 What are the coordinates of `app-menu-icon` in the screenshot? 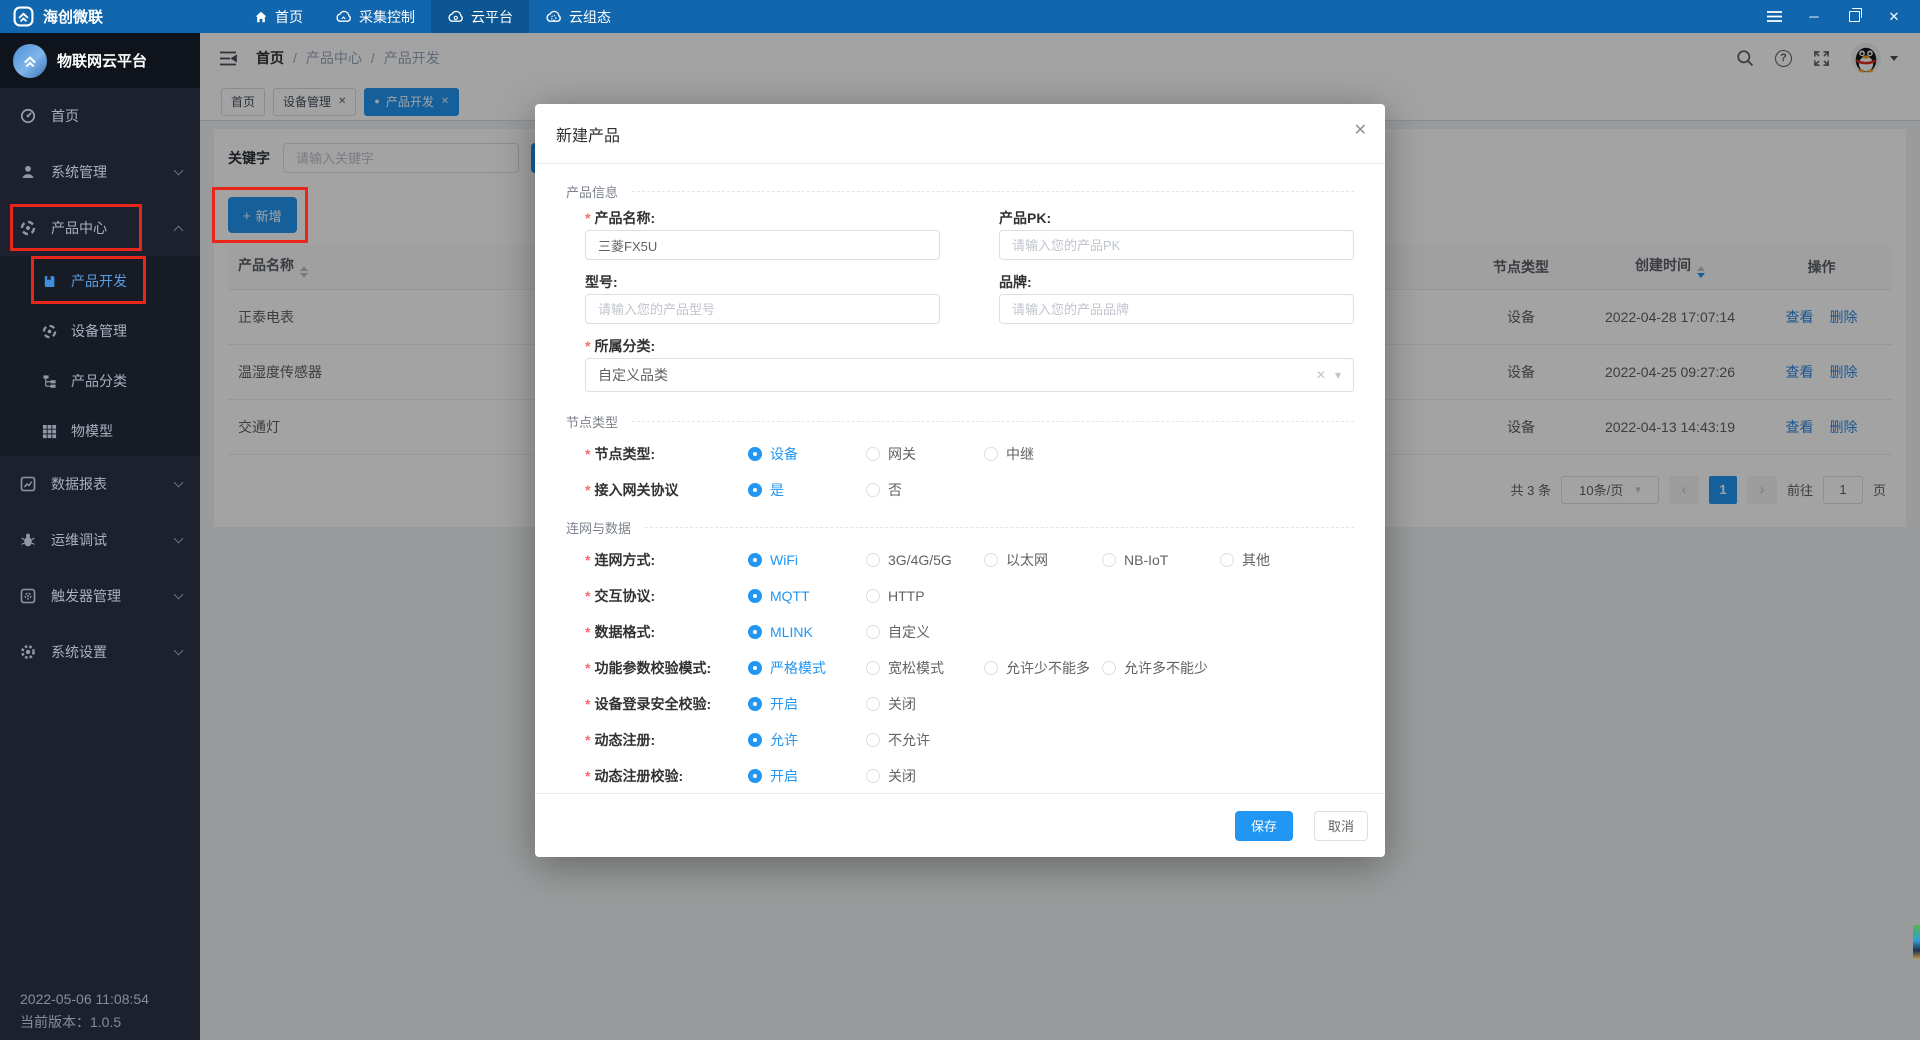 It's located at (1774, 17).